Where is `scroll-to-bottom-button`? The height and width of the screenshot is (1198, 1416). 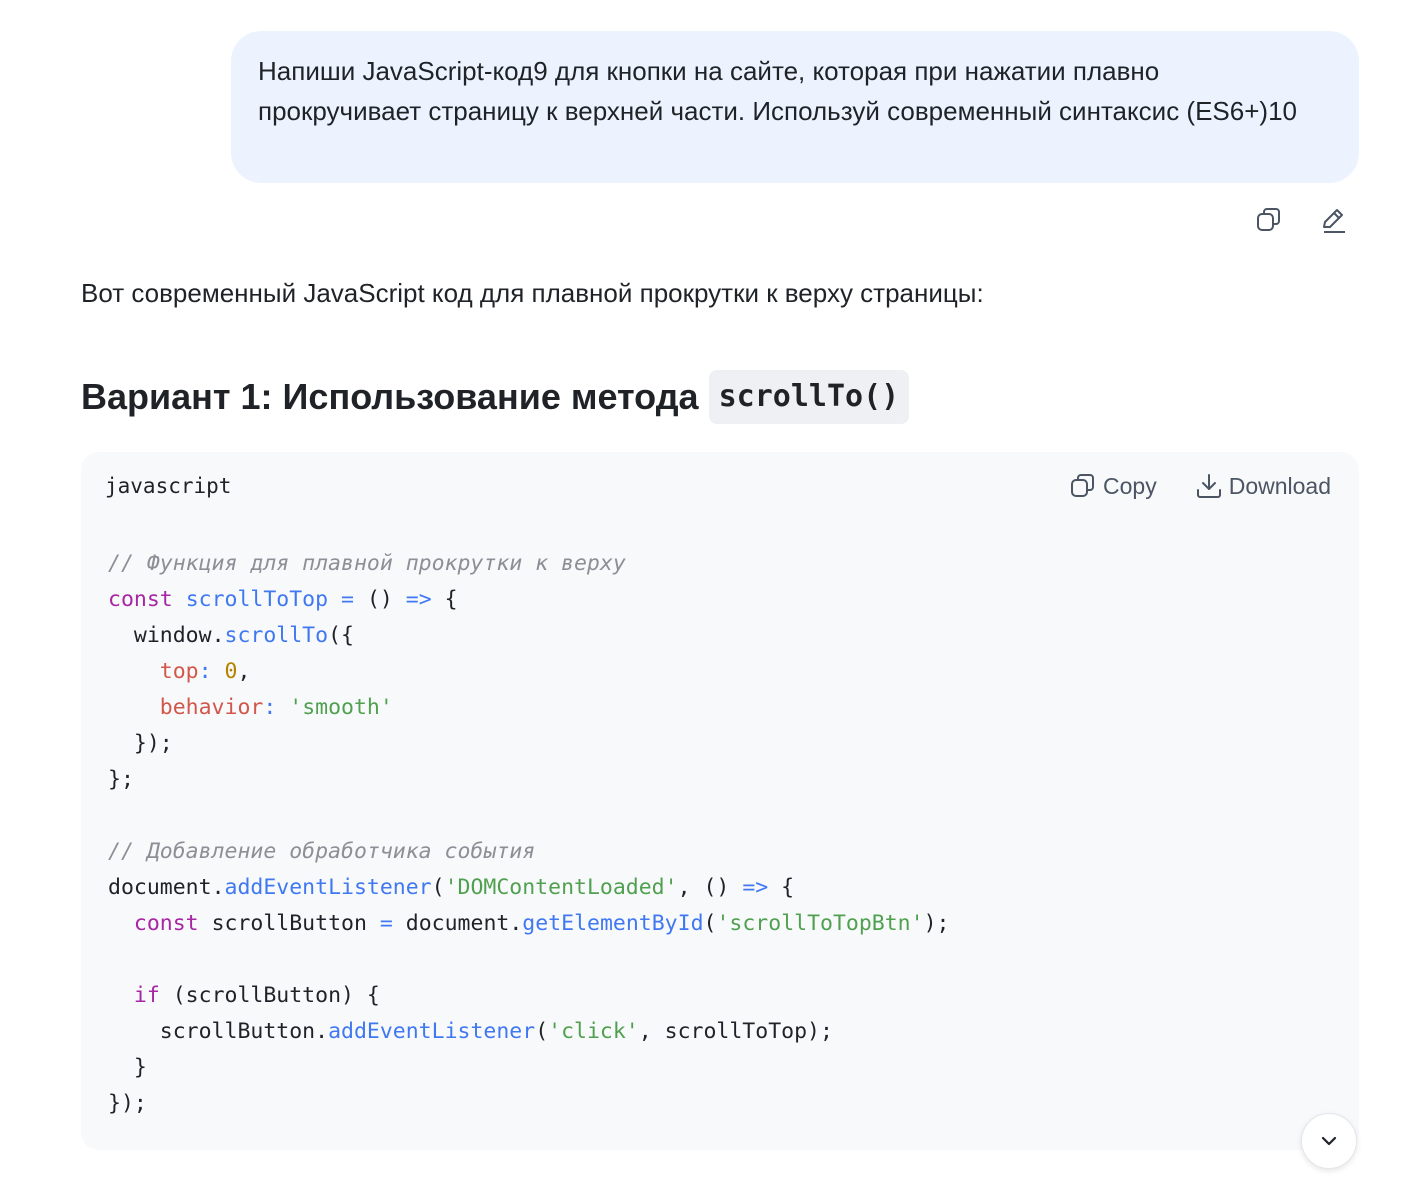 scroll-to-bottom-button is located at coordinates (1329, 1141).